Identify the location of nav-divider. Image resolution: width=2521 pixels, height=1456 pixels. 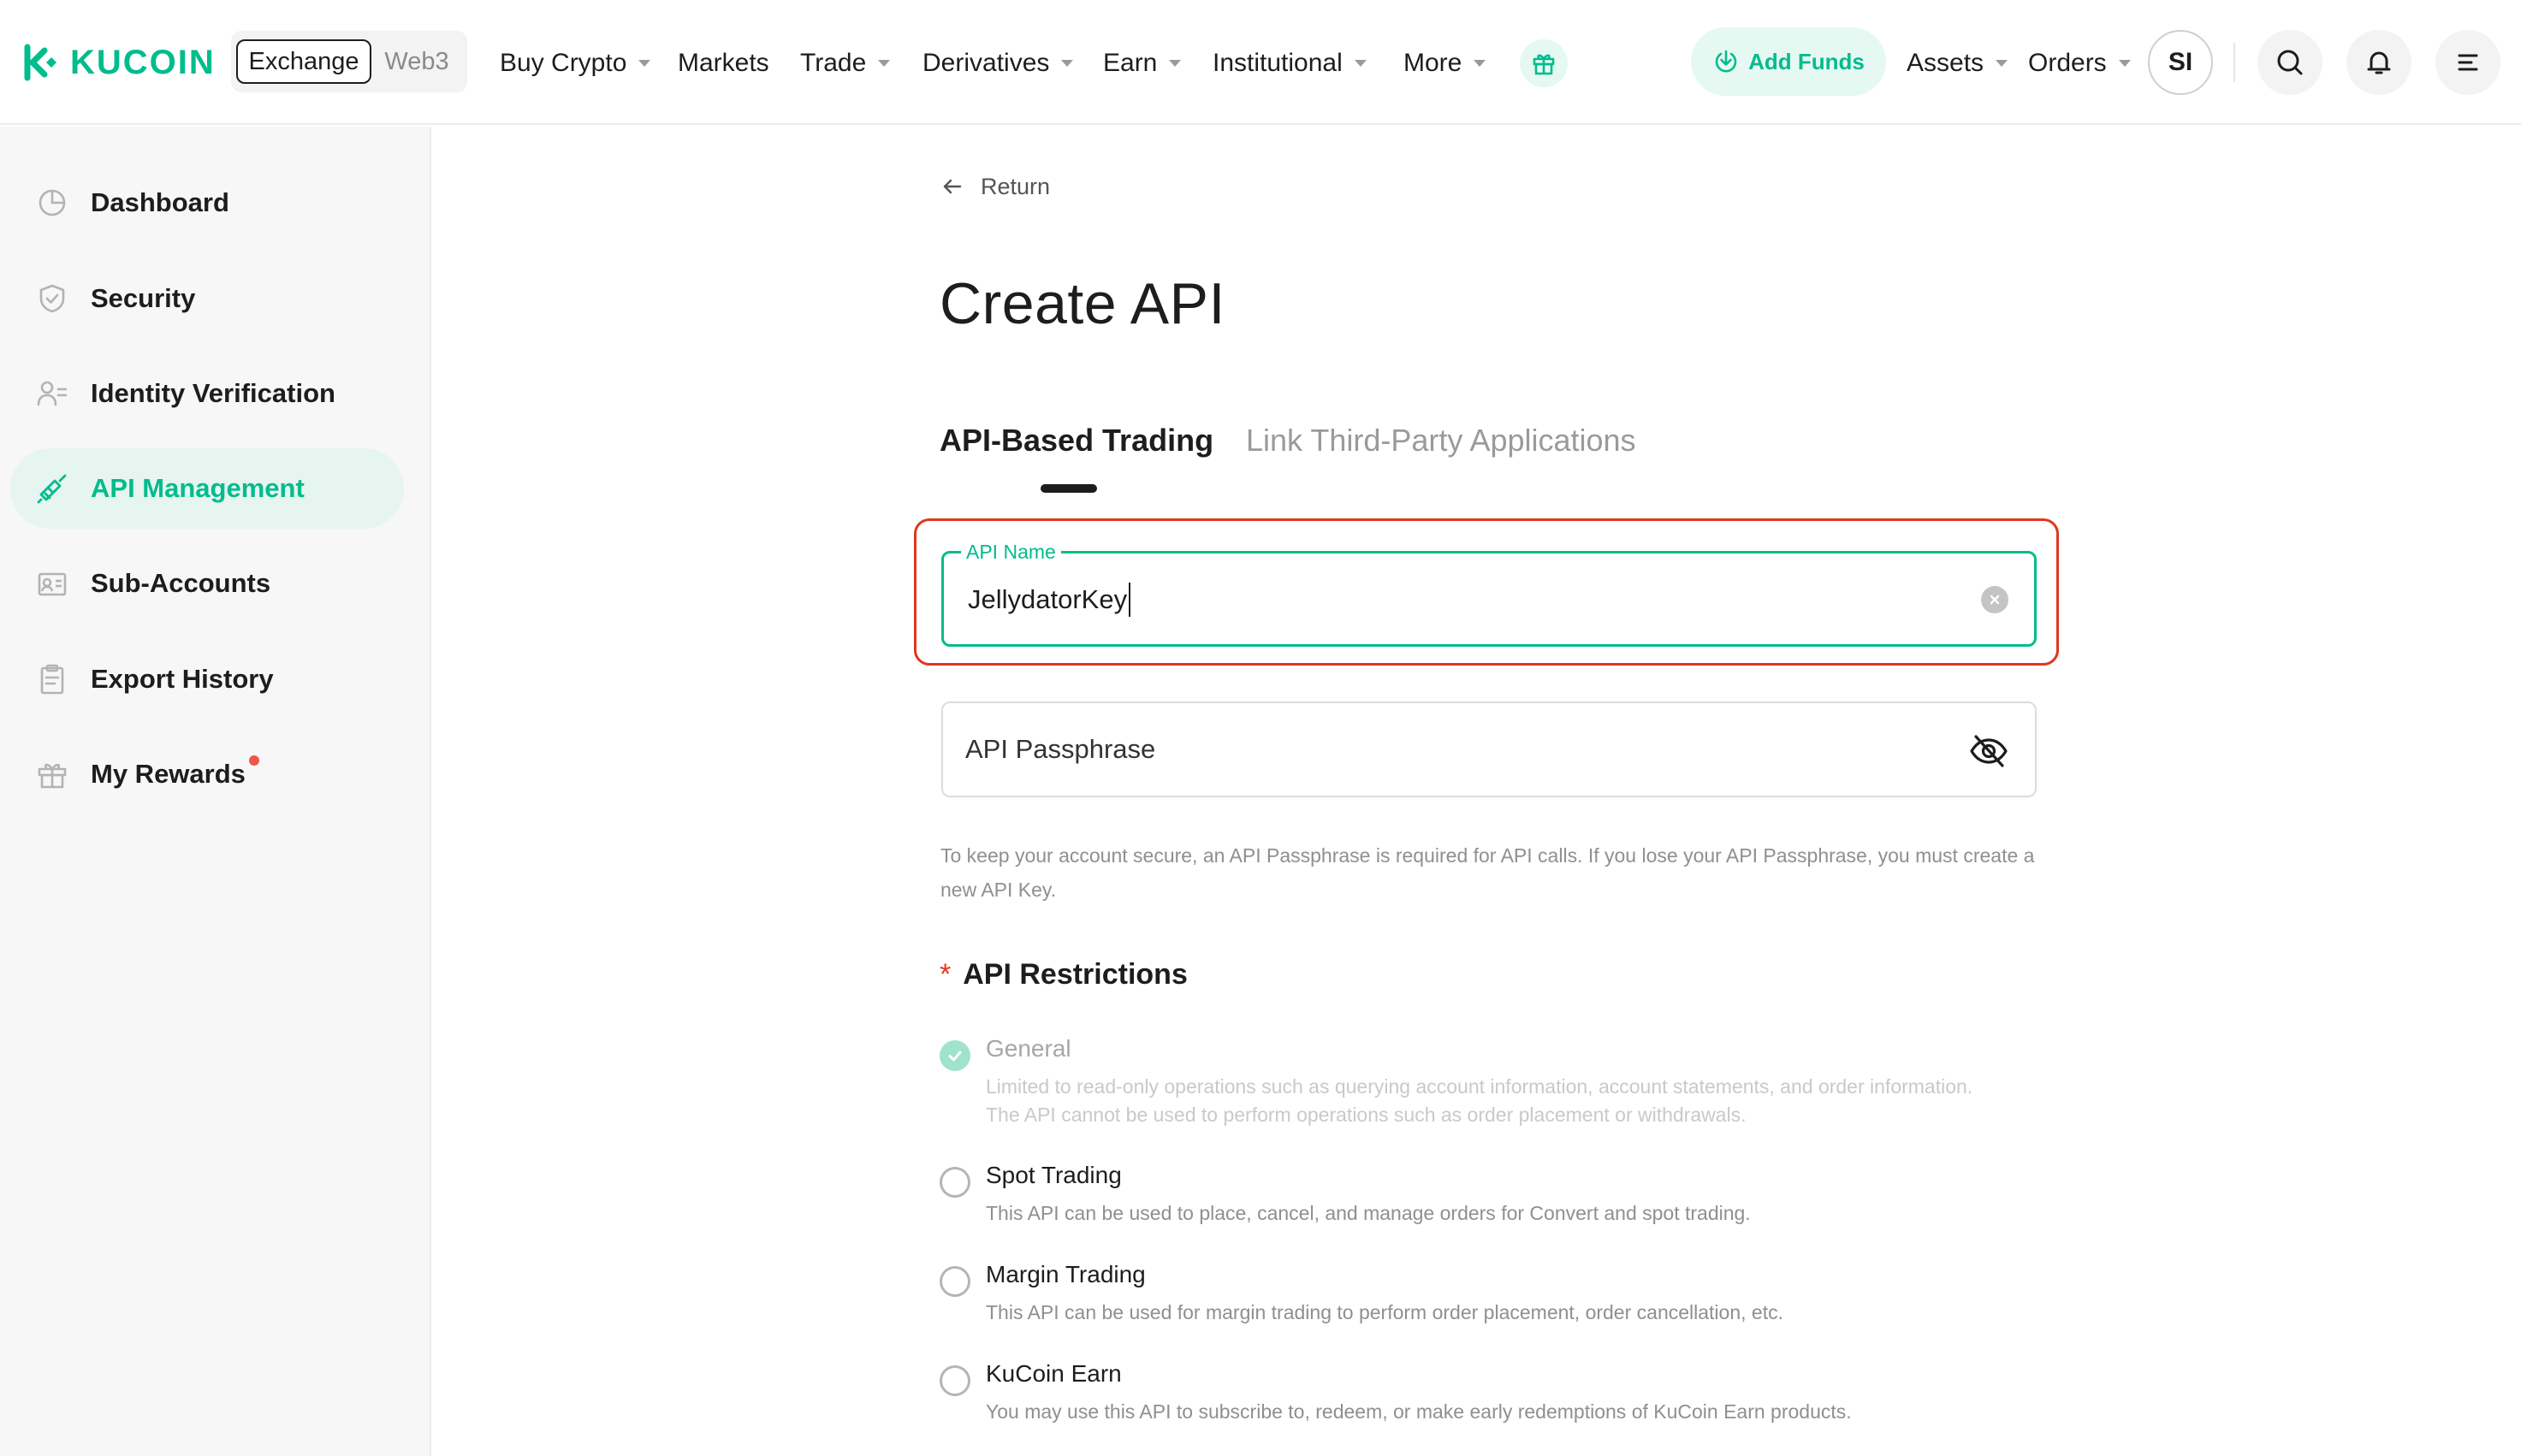
(2234, 62).